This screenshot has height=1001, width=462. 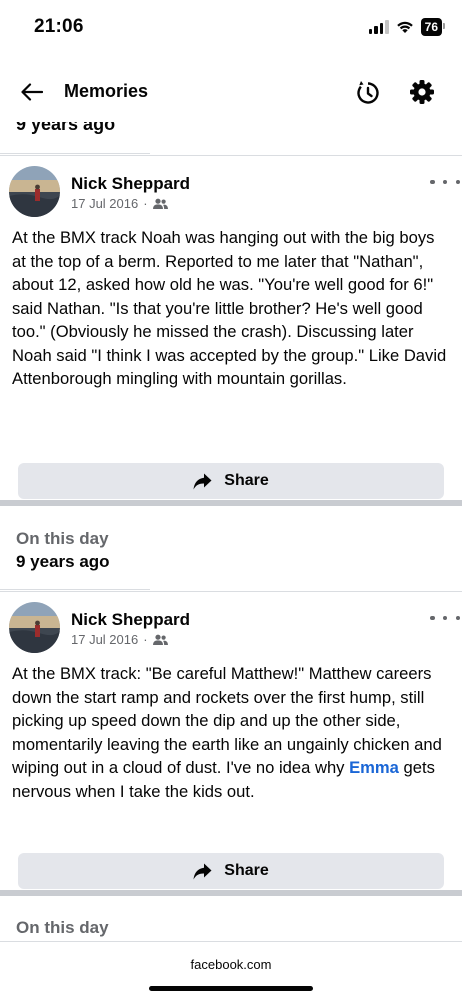 I want to click on memories-history-button, so click(x=368, y=92).